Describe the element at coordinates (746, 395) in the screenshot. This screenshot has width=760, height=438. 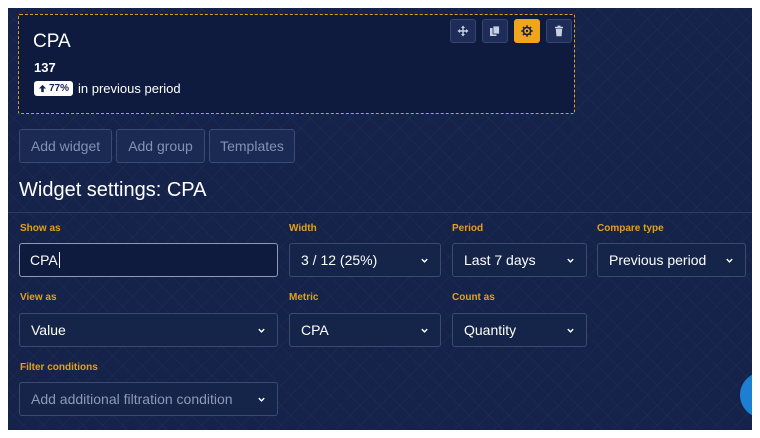
I see `help-chat-button` at that location.